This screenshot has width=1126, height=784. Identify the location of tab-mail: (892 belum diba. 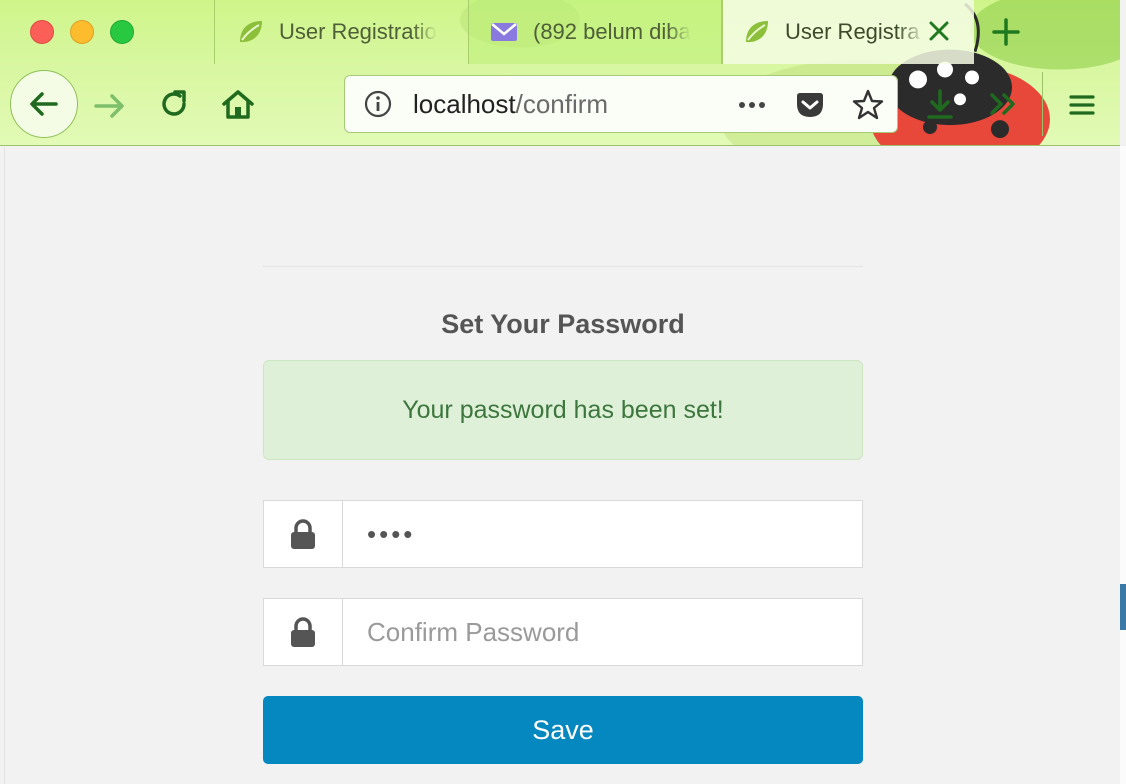
(595, 32).